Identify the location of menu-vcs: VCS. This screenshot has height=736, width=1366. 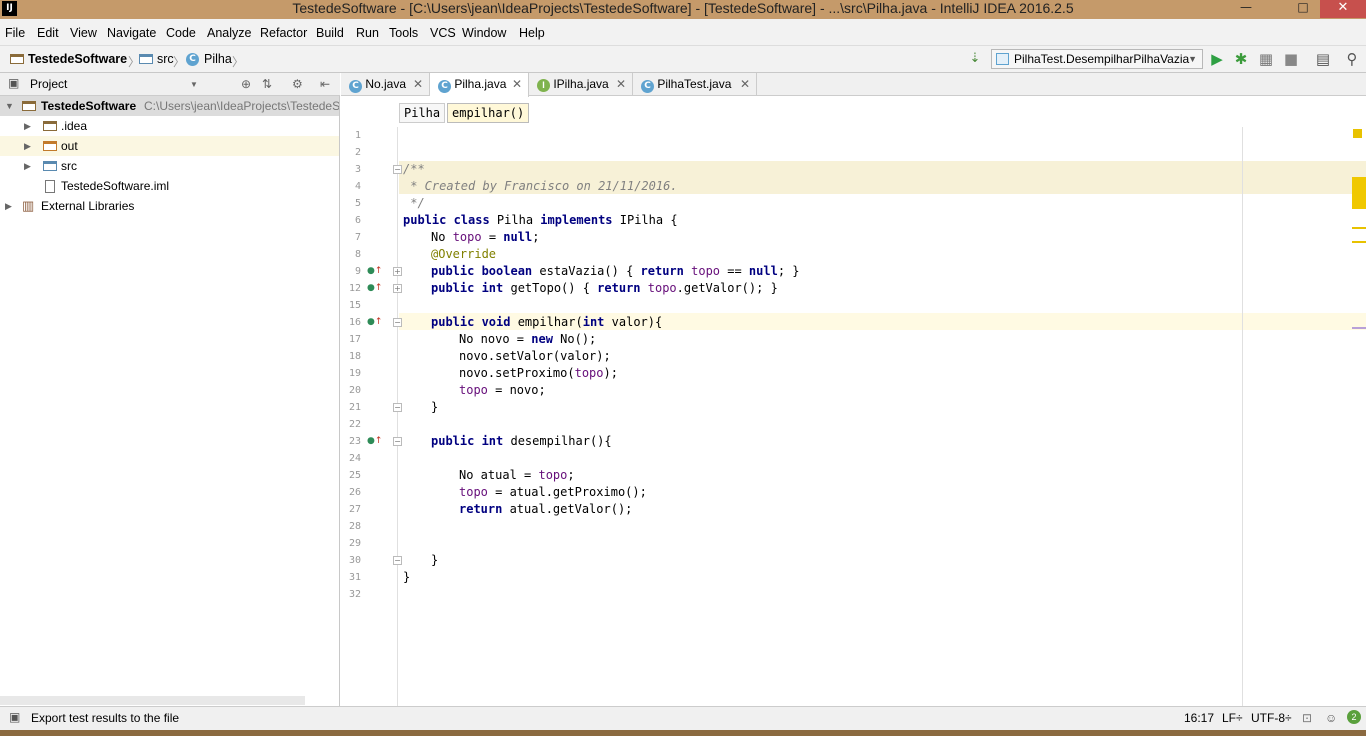
(443, 33).